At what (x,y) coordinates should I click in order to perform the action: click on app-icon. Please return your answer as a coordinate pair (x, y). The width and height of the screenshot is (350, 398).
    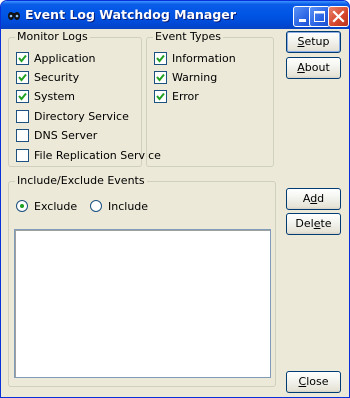
    Looking at the image, I should click on (14, 15).